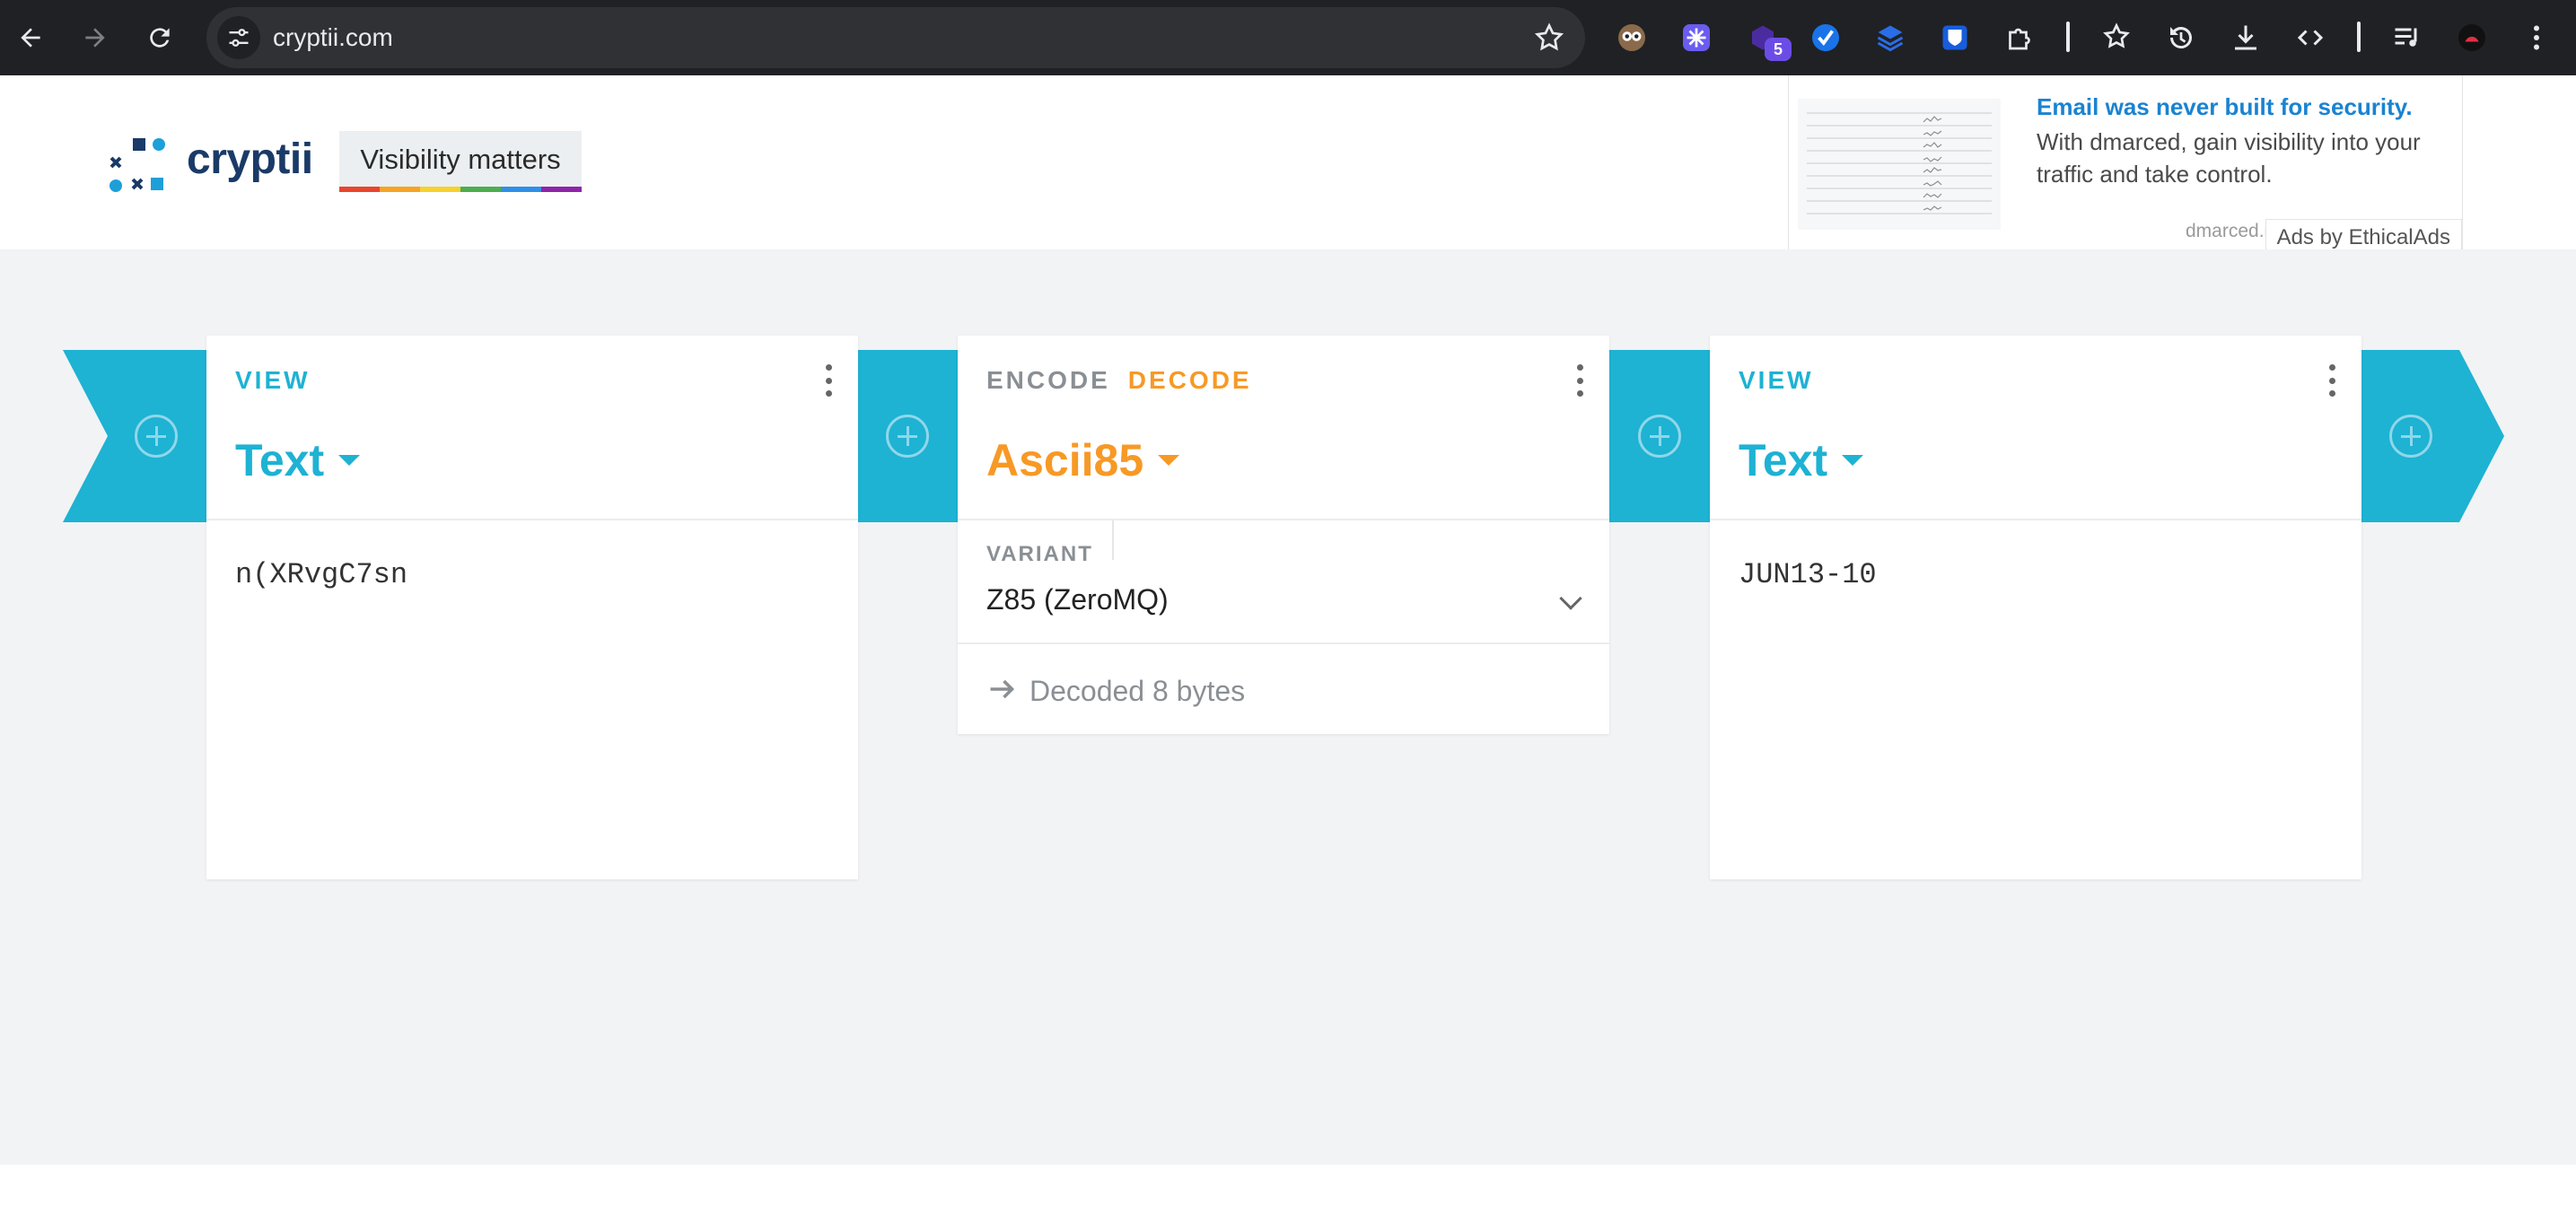 This screenshot has width=2576, height=1206. What do you see at coordinates (2407, 38) in the screenshot?
I see `media-controls-icon` at bounding box center [2407, 38].